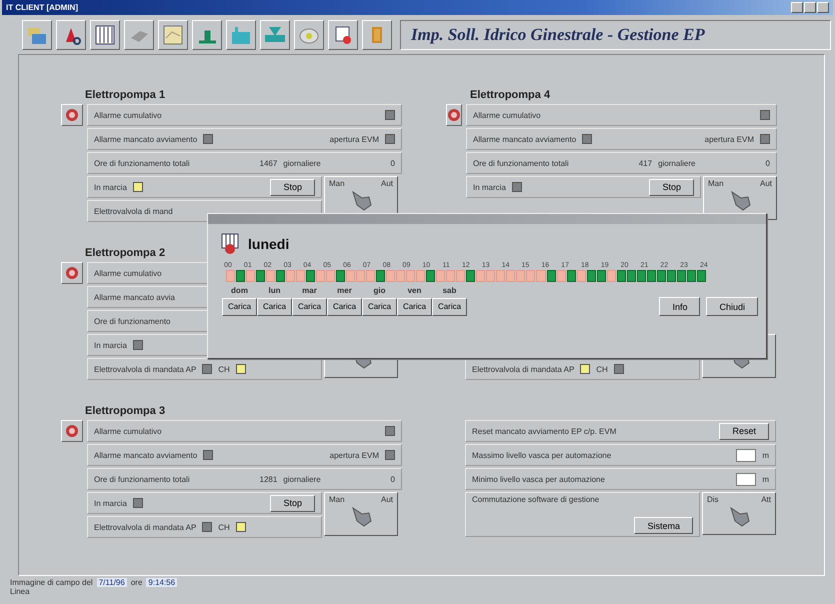 The width and height of the screenshot is (835, 604). Describe the element at coordinates (679, 306) in the screenshot. I see `info-button: Info` at that location.